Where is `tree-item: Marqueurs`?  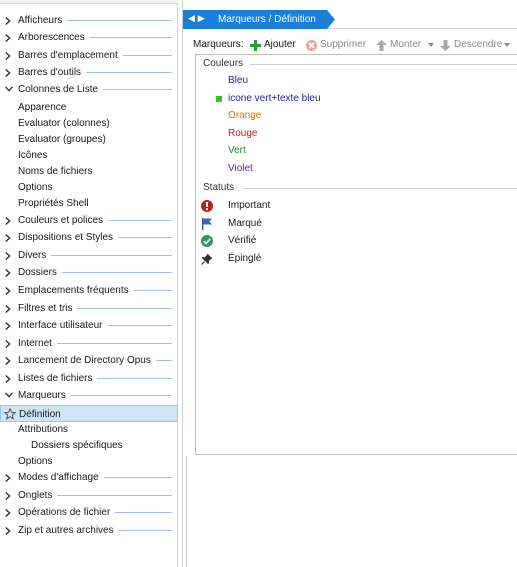
tree-item: Marqueurs is located at coordinates (89, 395).